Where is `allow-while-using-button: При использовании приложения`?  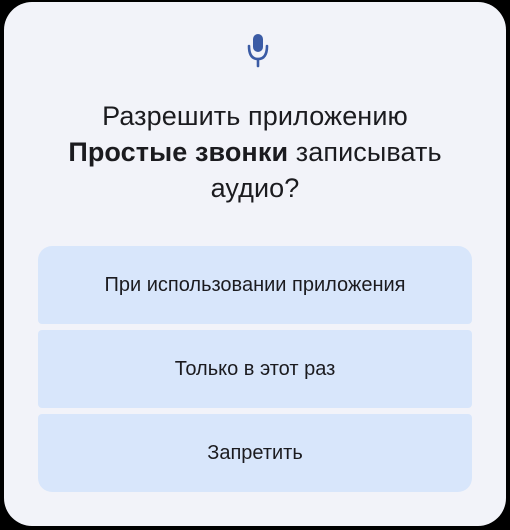 allow-while-using-button: При использовании приложения is located at coordinates (255, 285).